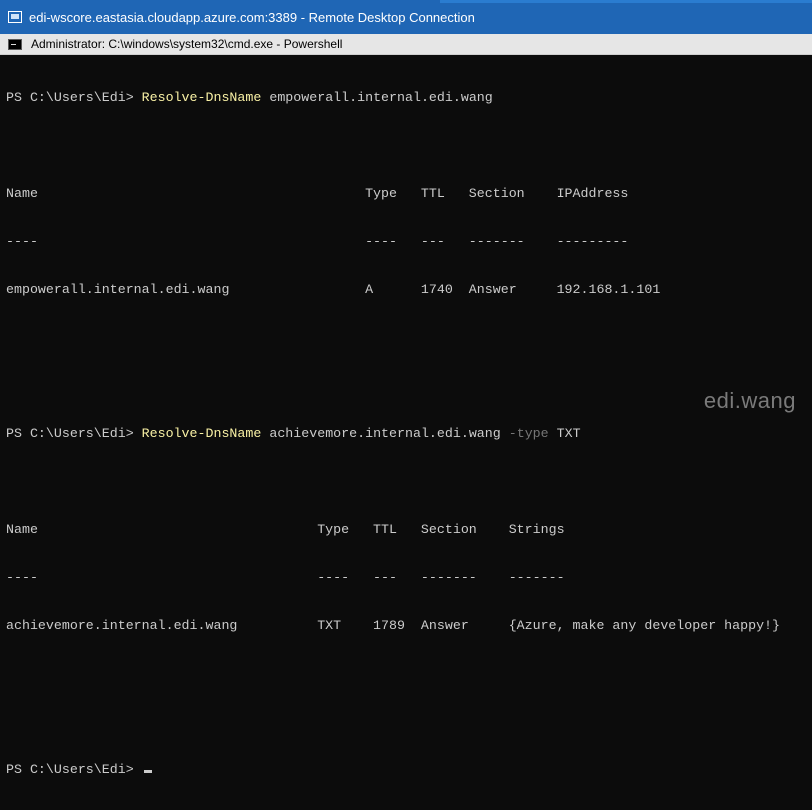  What do you see at coordinates (147, 771) in the screenshot?
I see `text-cursor` at bounding box center [147, 771].